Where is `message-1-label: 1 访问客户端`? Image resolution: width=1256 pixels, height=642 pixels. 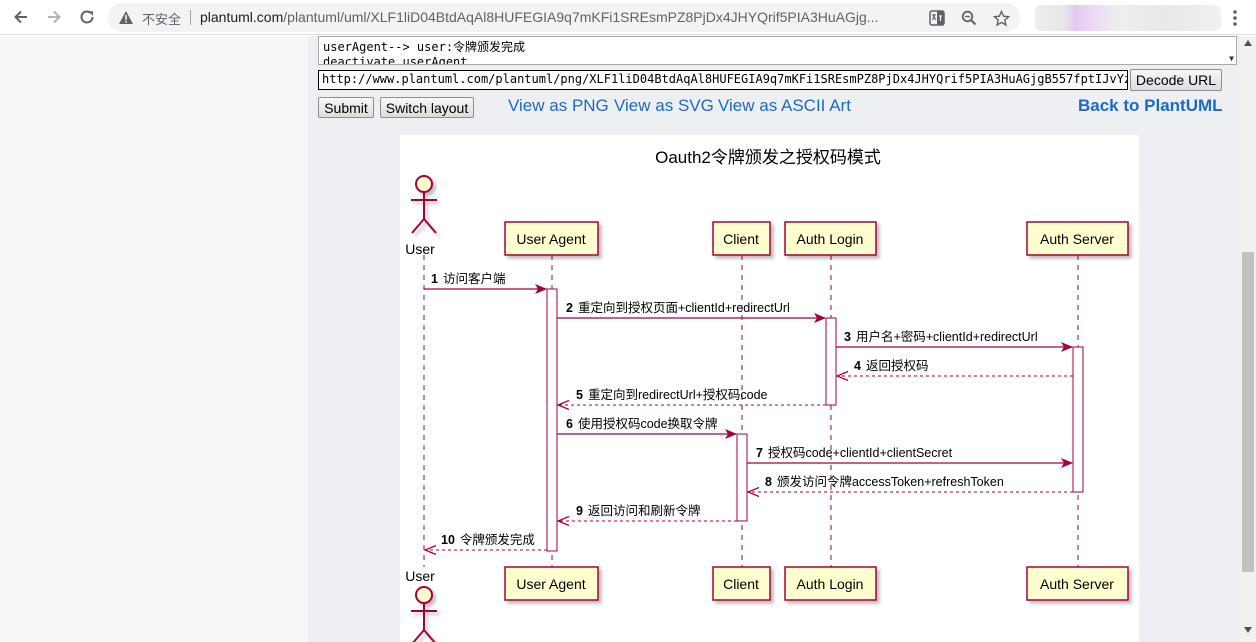 message-1-label: 1 访问客户端 is located at coordinates (468, 278).